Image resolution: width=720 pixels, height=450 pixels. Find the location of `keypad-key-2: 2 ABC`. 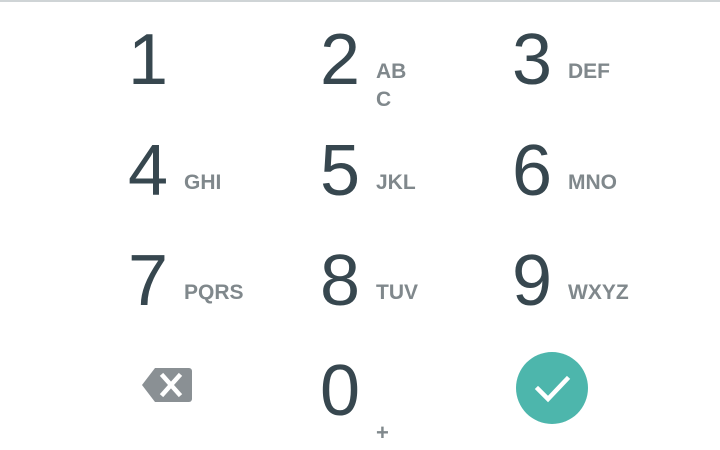

keypad-key-2: 2 ABC is located at coordinates (395, 69).